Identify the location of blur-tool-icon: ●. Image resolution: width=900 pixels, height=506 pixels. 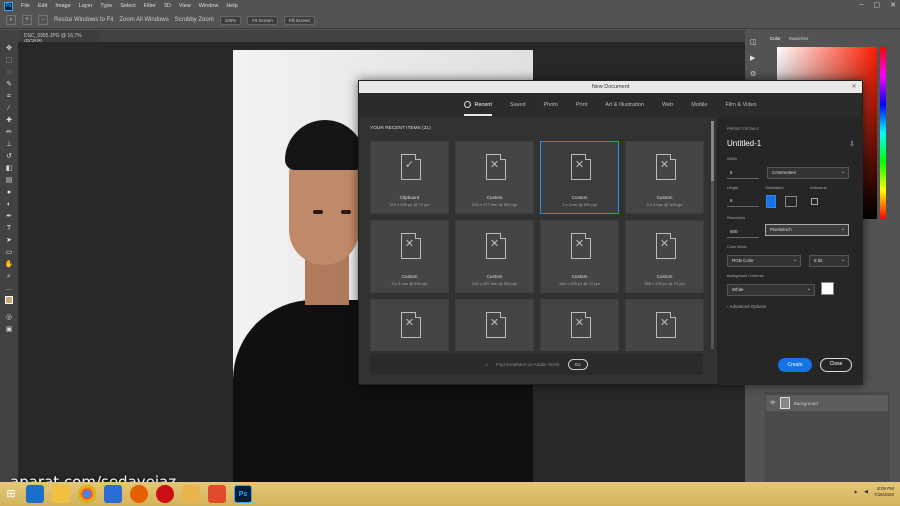
(9, 192).